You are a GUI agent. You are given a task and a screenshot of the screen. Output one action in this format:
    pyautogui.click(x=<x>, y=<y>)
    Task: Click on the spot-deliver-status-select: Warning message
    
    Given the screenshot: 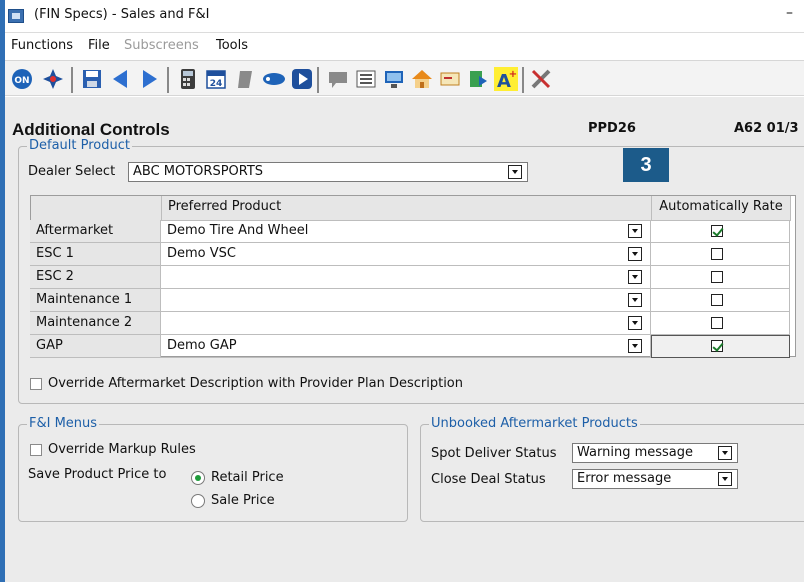 What is the action you would take?
    pyautogui.click(x=655, y=453)
    